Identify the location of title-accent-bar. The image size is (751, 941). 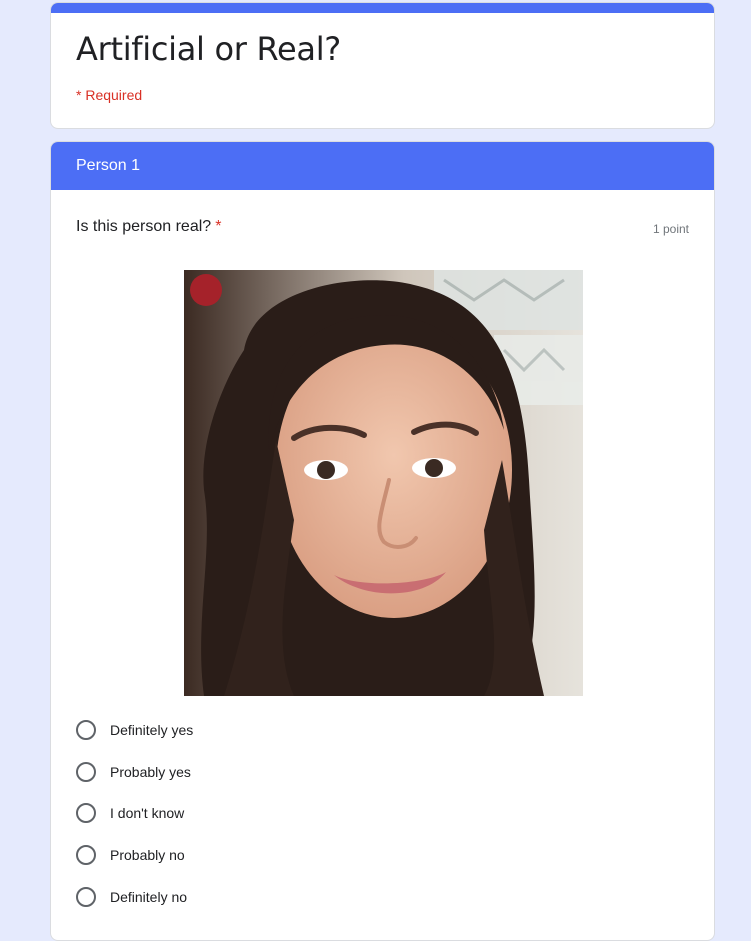
(382, 8).